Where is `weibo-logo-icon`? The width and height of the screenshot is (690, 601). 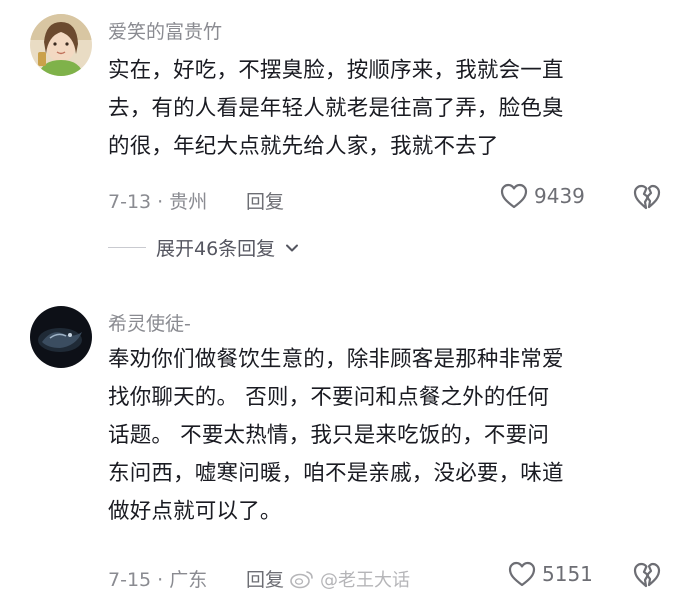
weibo-logo-icon is located at coordinates (301, 580).